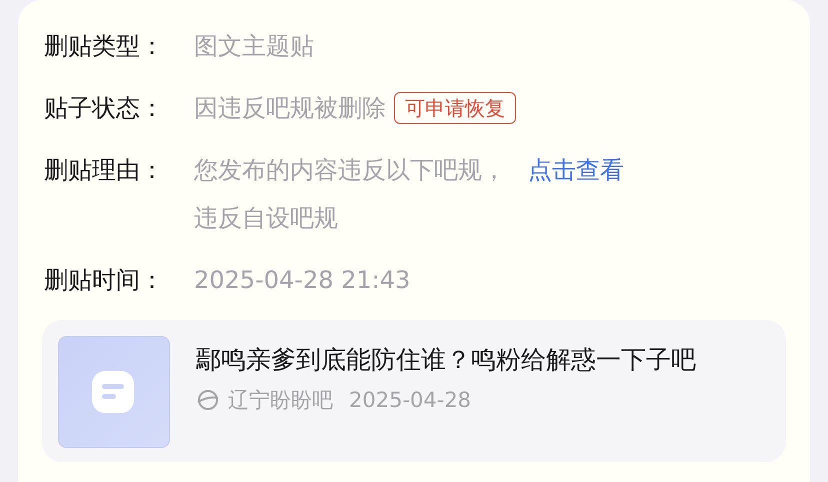 The width and height of the screenshot is (828, 482). What do you see at coordinates (280, 400) in the screenshot?
I see `forum-name: 辽宁盼盼吧` at bounding box center [280, 400].